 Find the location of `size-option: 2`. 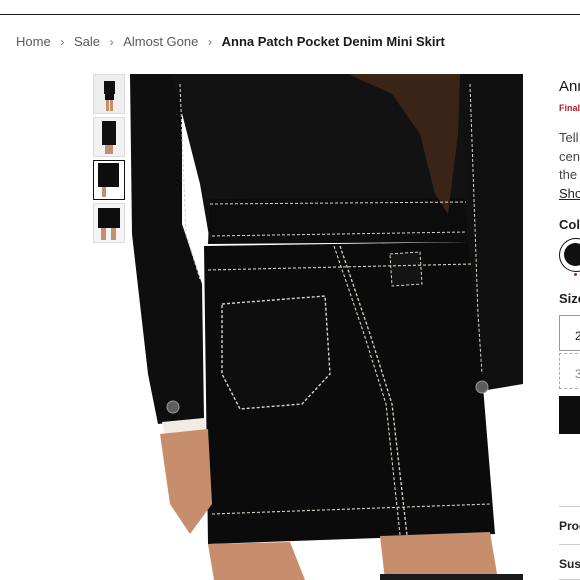

size-option: 2 is located at coordinates (569, 333).